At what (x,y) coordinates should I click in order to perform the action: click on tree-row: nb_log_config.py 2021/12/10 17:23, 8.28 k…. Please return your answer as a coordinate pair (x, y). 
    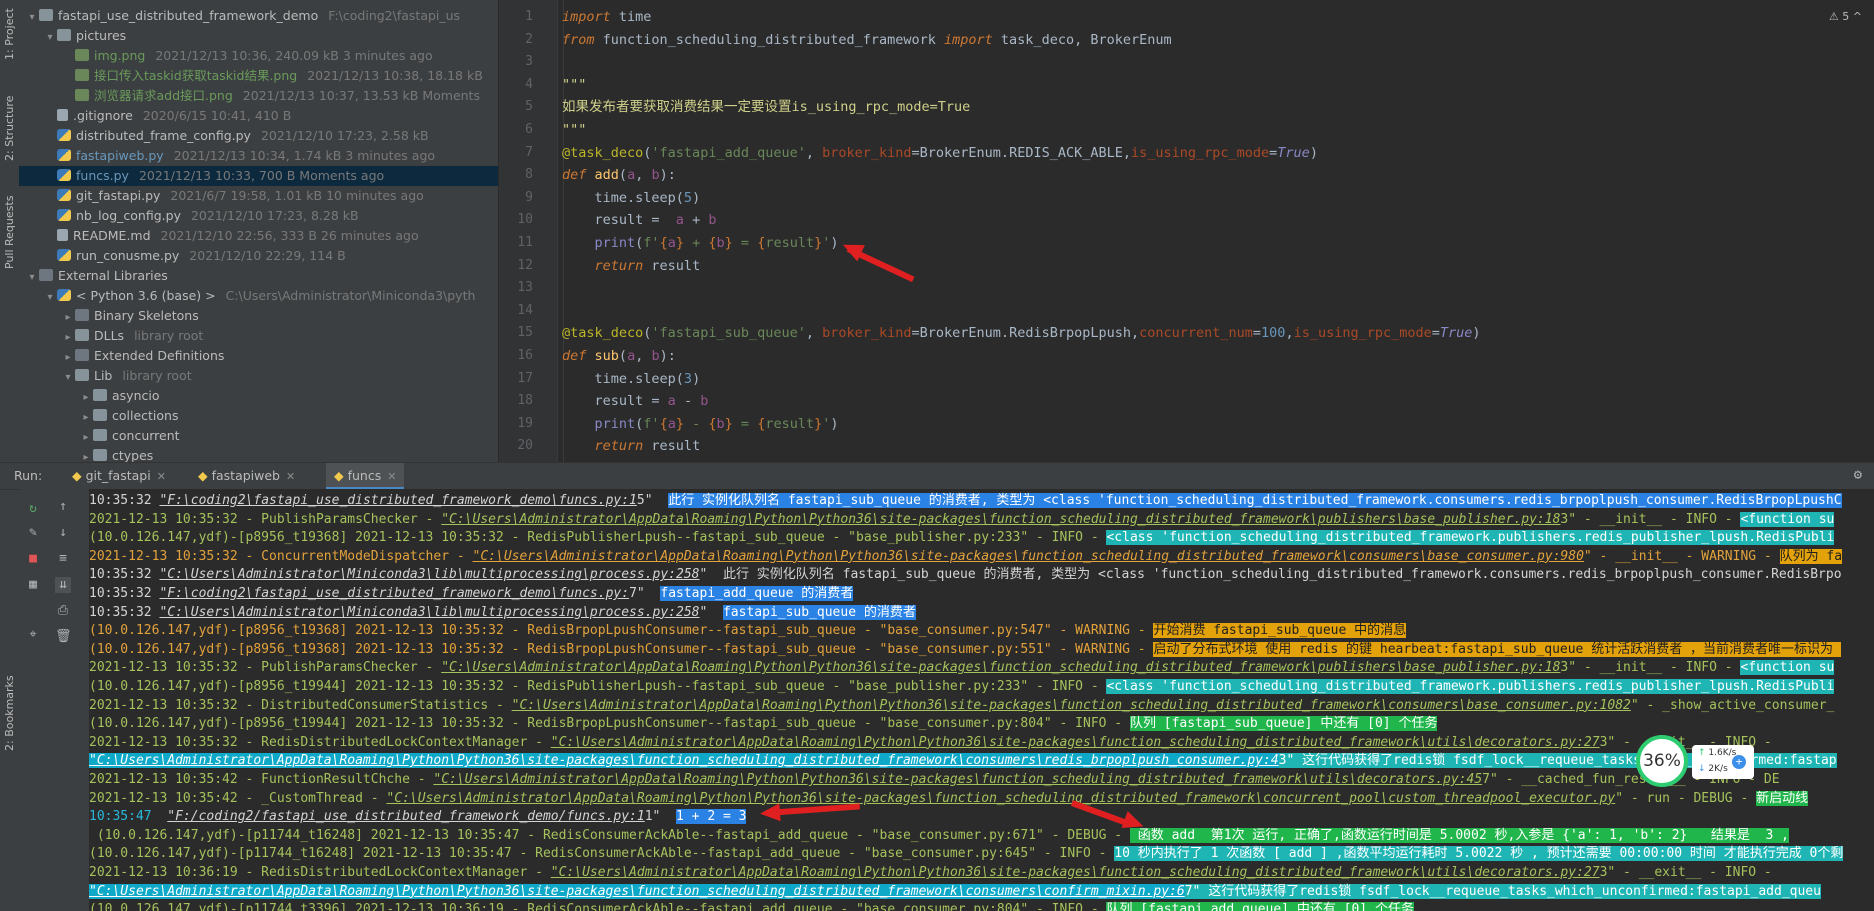
    Looking at the image, I should click on (189, 216).